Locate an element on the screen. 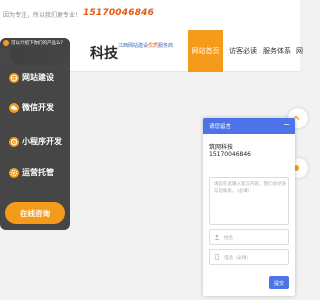  miniprogram-icon is located at coordinates (14, 142).